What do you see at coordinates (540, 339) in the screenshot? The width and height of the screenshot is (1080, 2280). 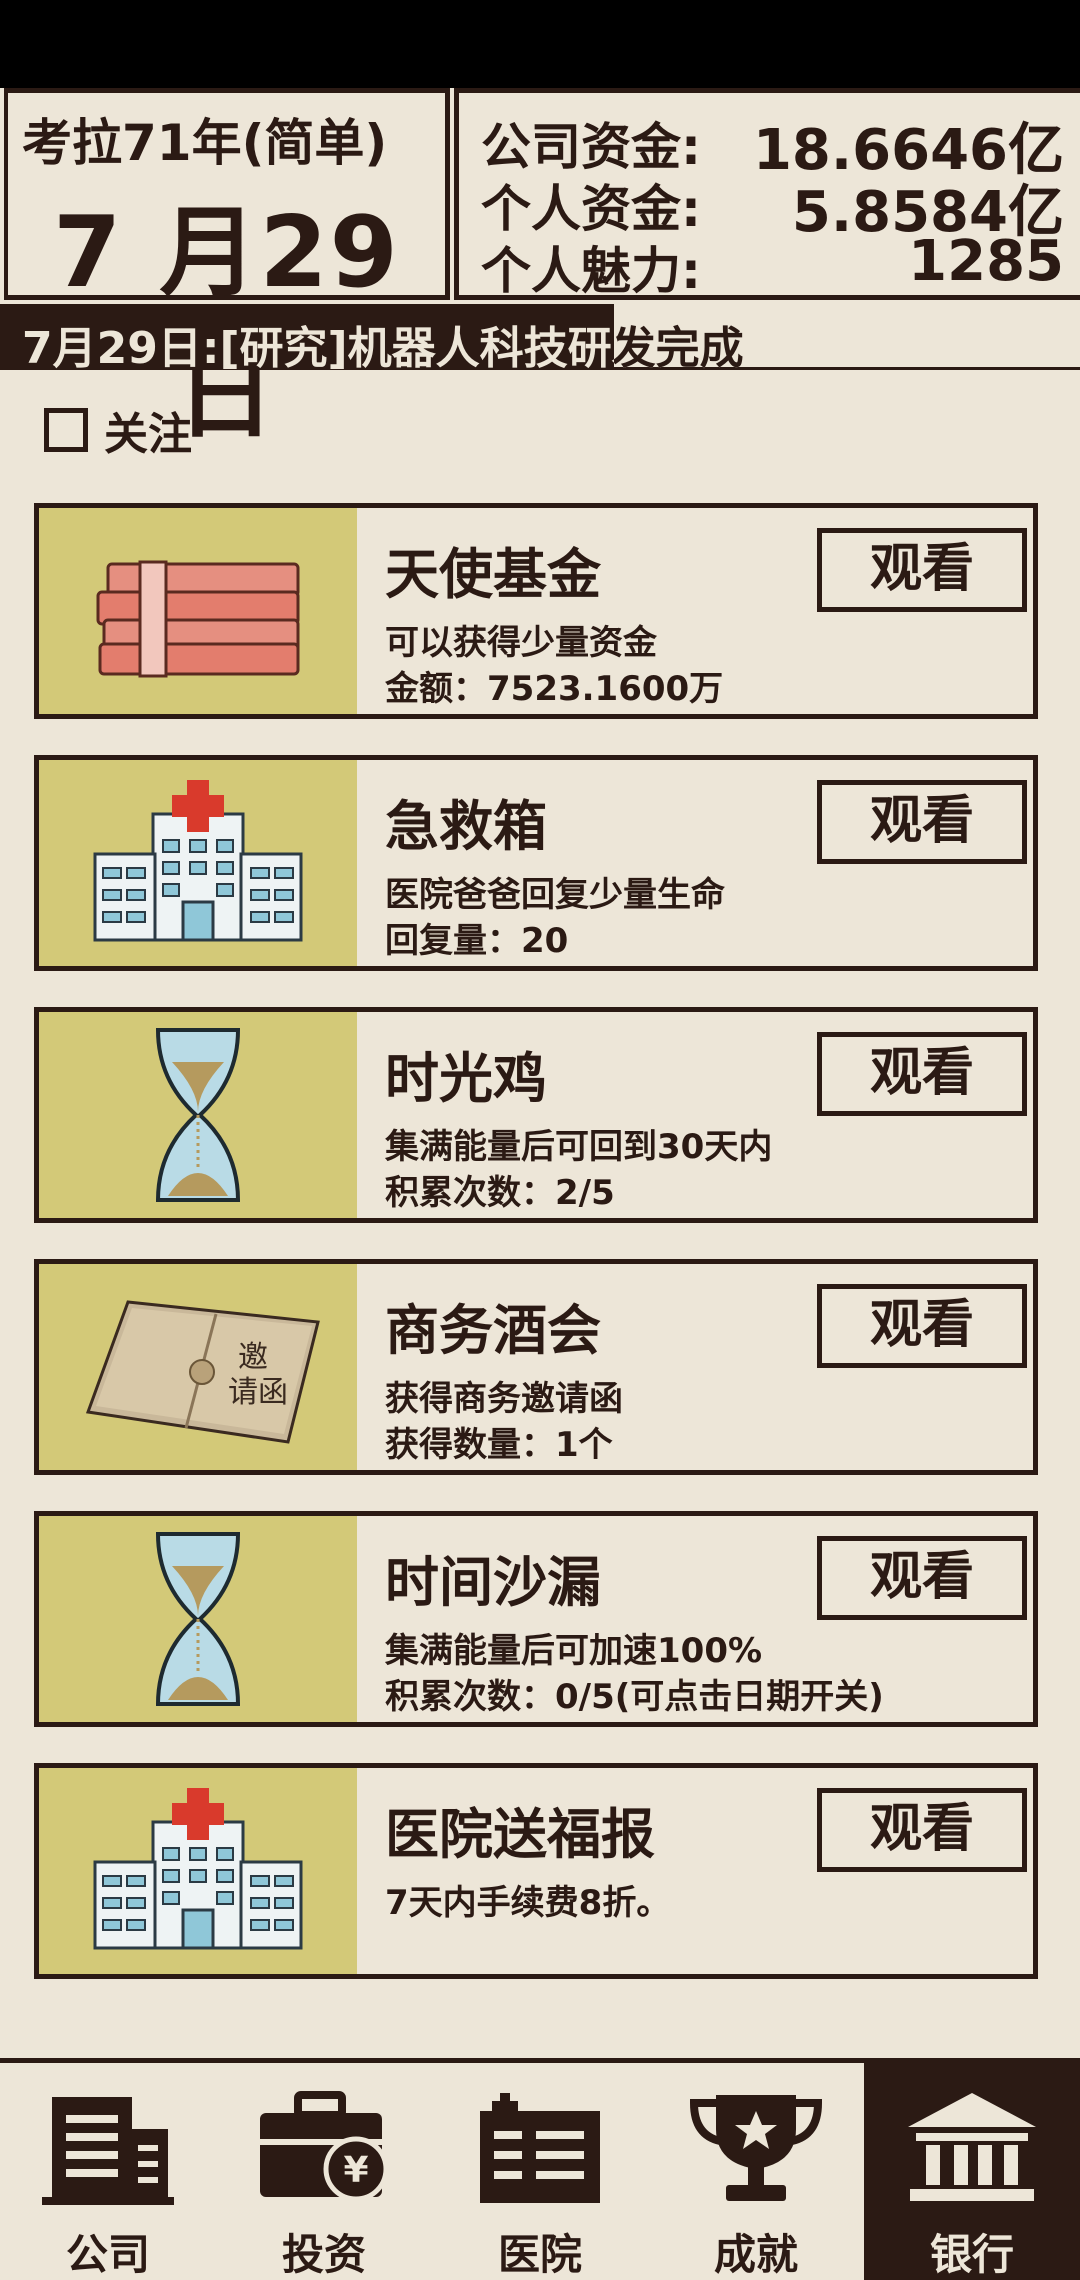 I see `news-ticker: 7月29日:[研究]机器人科技研发完成 7月29日:[研究]机器人科技研发完成` at bounding box center [540, 339].